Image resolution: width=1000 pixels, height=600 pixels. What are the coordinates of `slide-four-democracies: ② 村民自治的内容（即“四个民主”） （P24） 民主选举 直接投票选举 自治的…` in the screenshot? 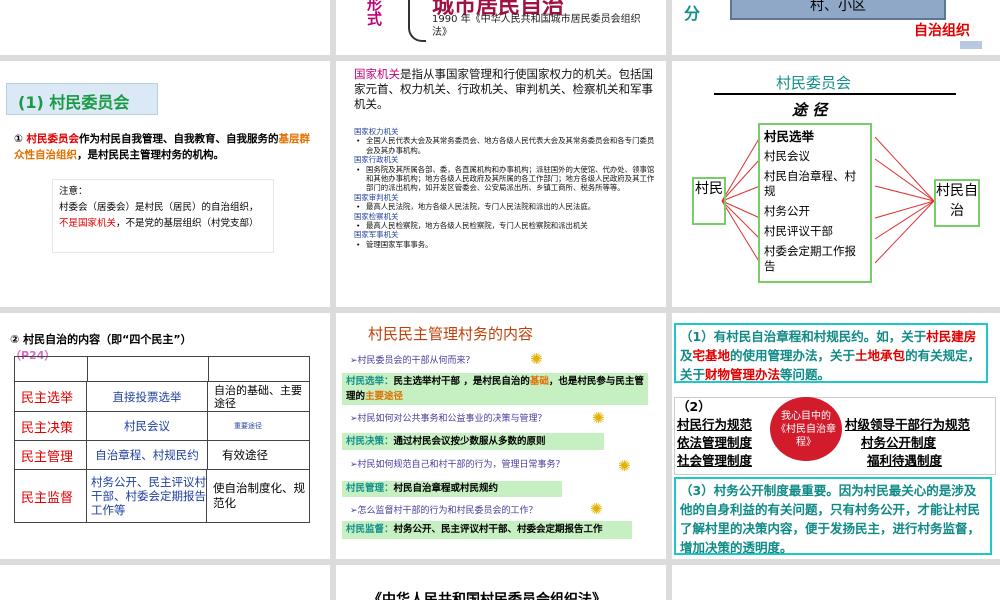 It's located at (165, 436).